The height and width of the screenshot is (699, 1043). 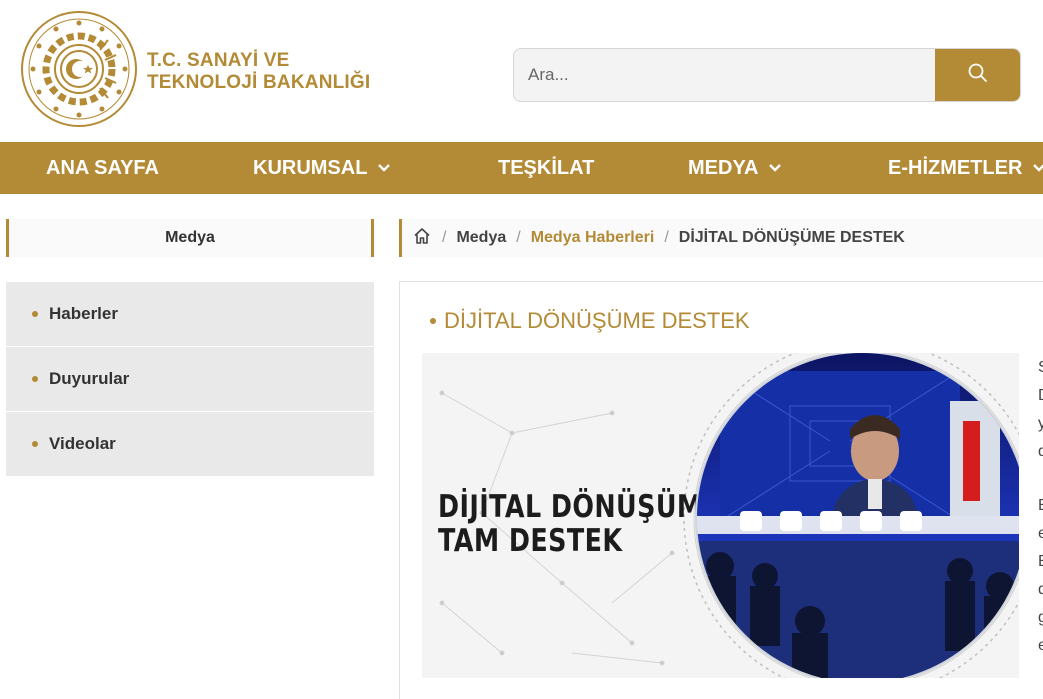 What do you see at coordinates (89, 378) in the screenshot?
I see `sidebar-item-label: Duyurular` at bounding box center [89, 378].